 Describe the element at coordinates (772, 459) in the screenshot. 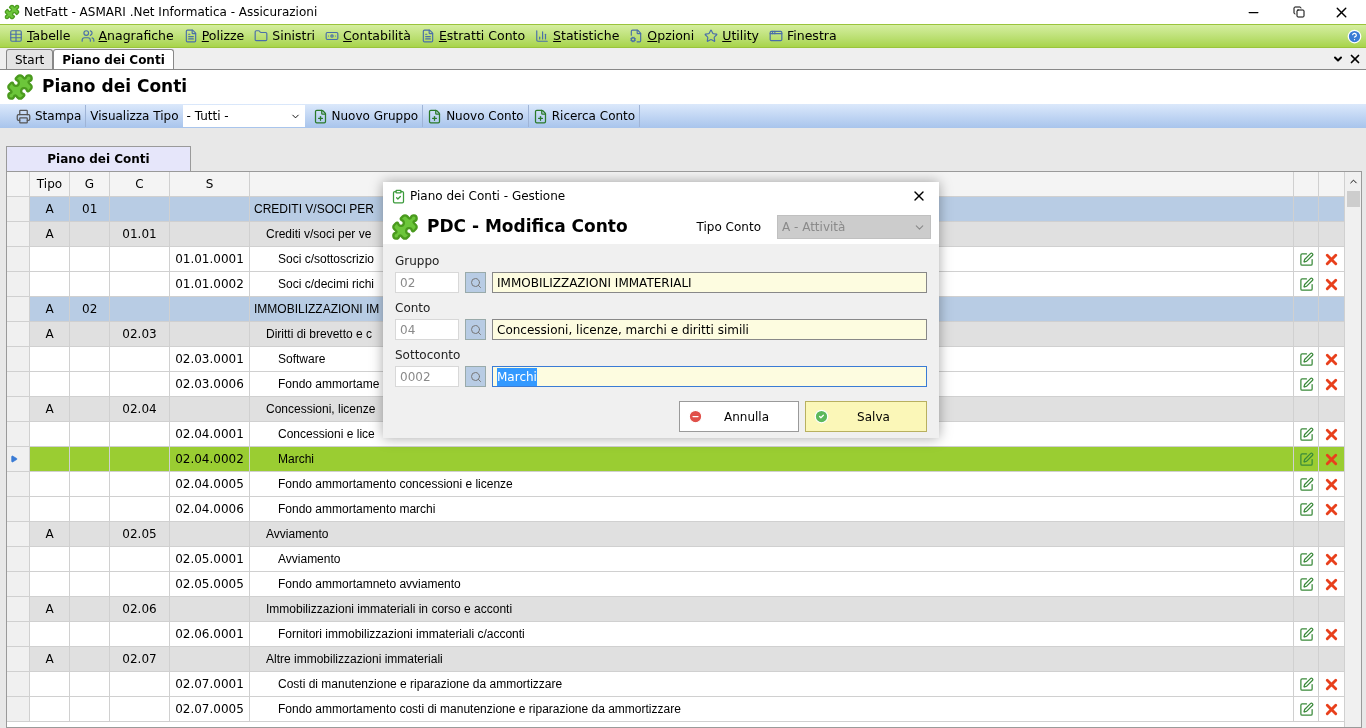

I see `table-cell: Marchi` at that location.